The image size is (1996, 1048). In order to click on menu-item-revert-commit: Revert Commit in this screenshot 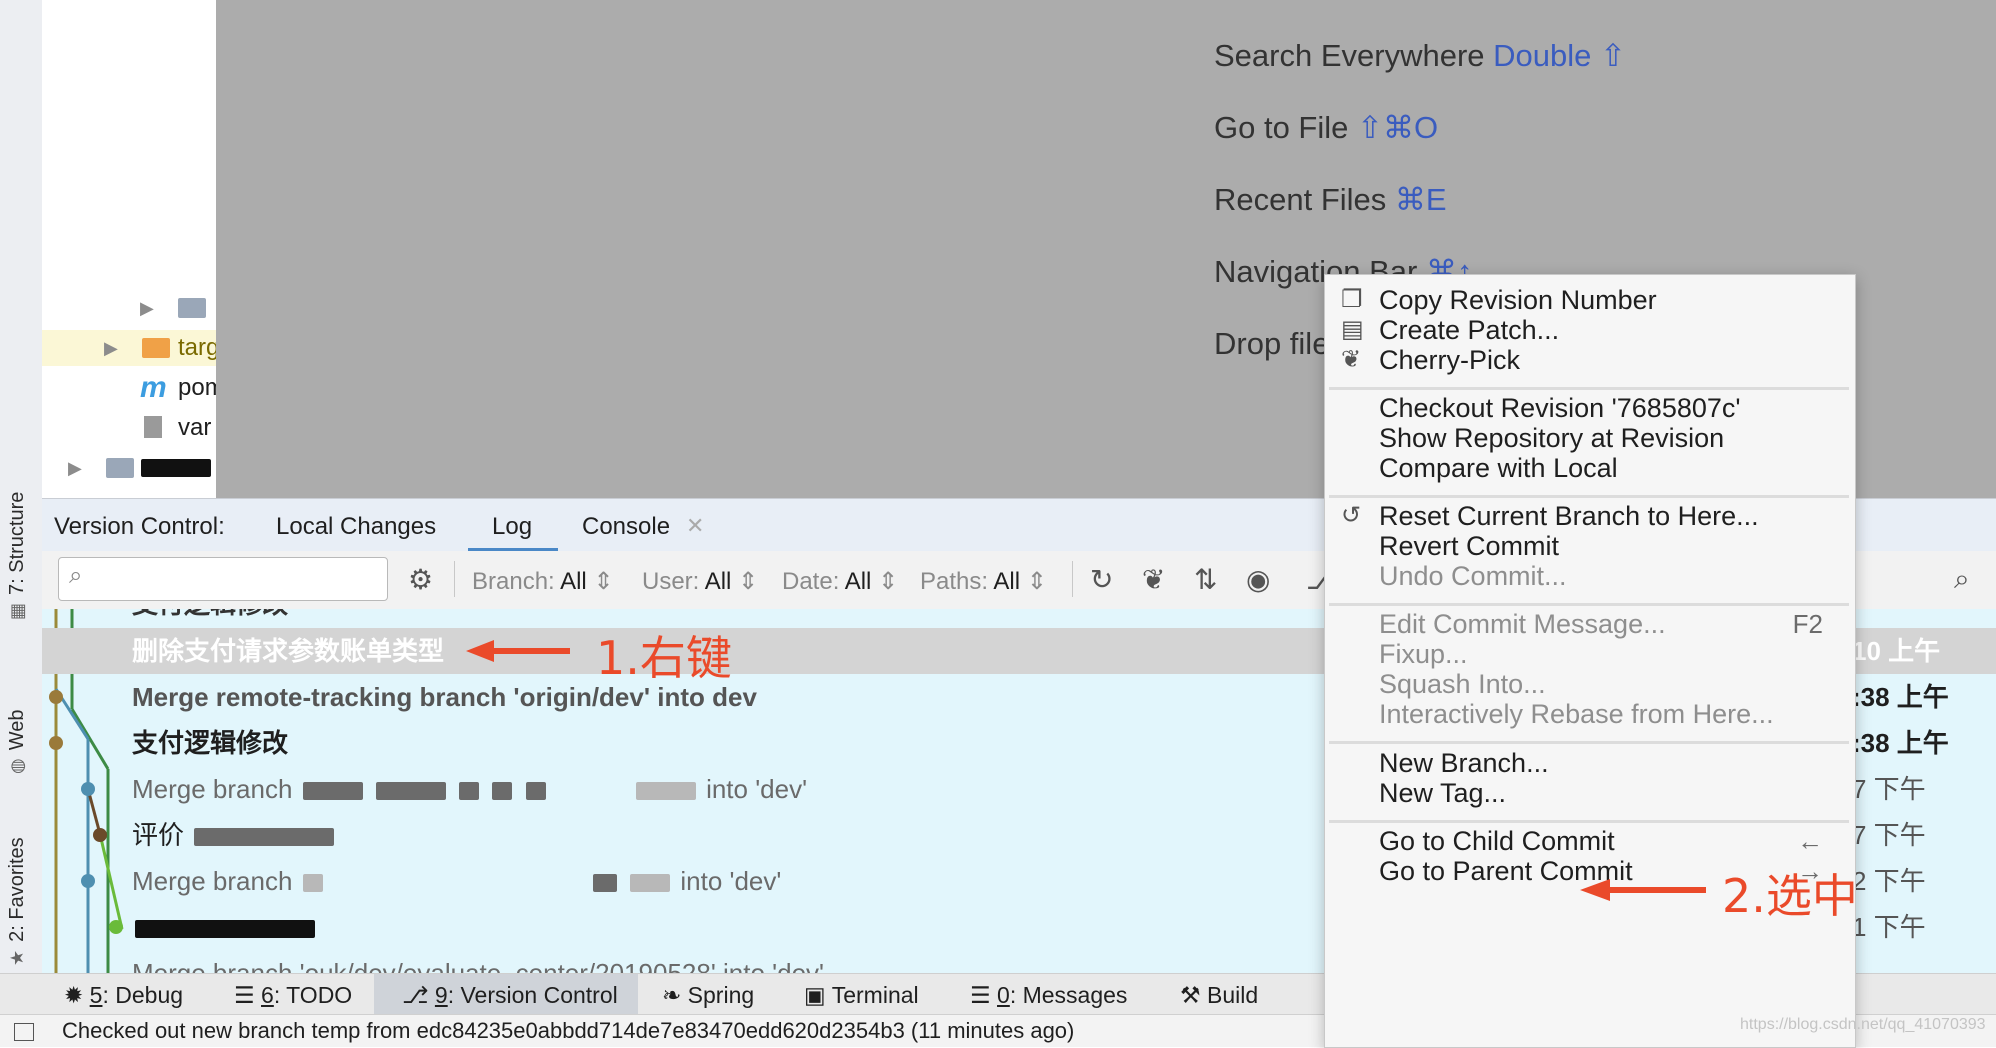, I will do `click(1469, 546)`.